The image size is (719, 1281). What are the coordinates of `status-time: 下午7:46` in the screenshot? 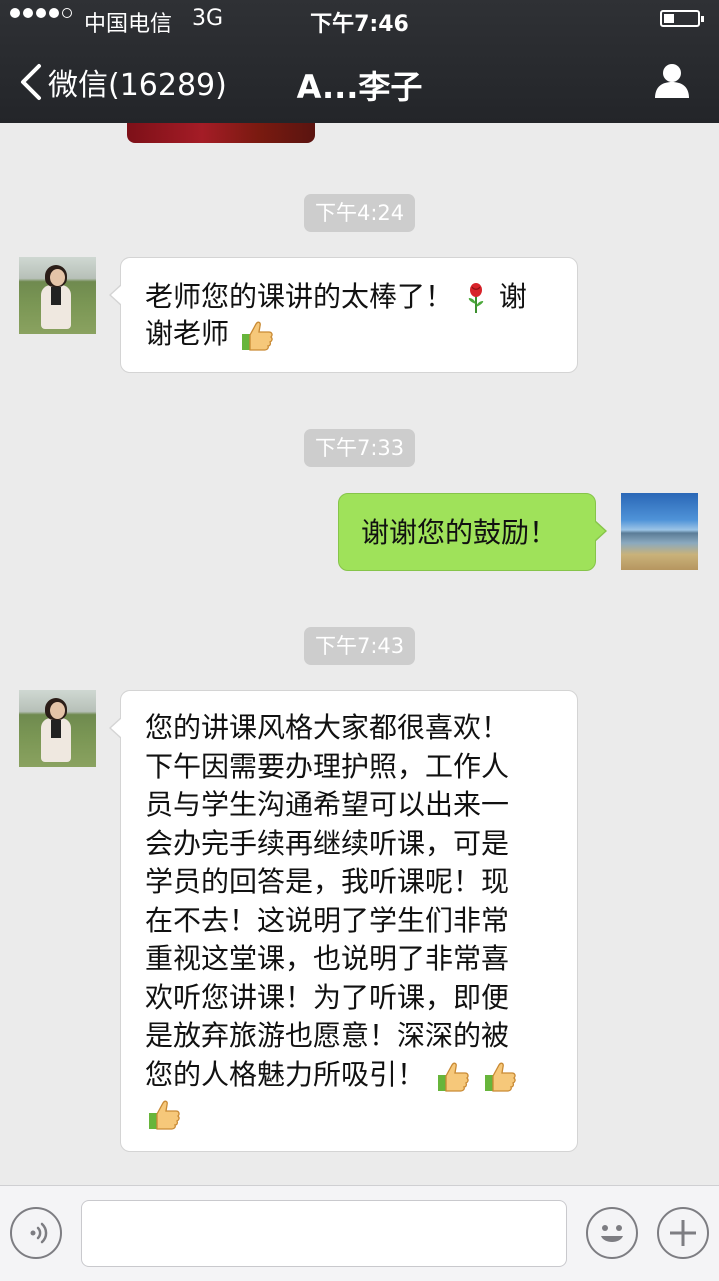 It's located at (359, 24).